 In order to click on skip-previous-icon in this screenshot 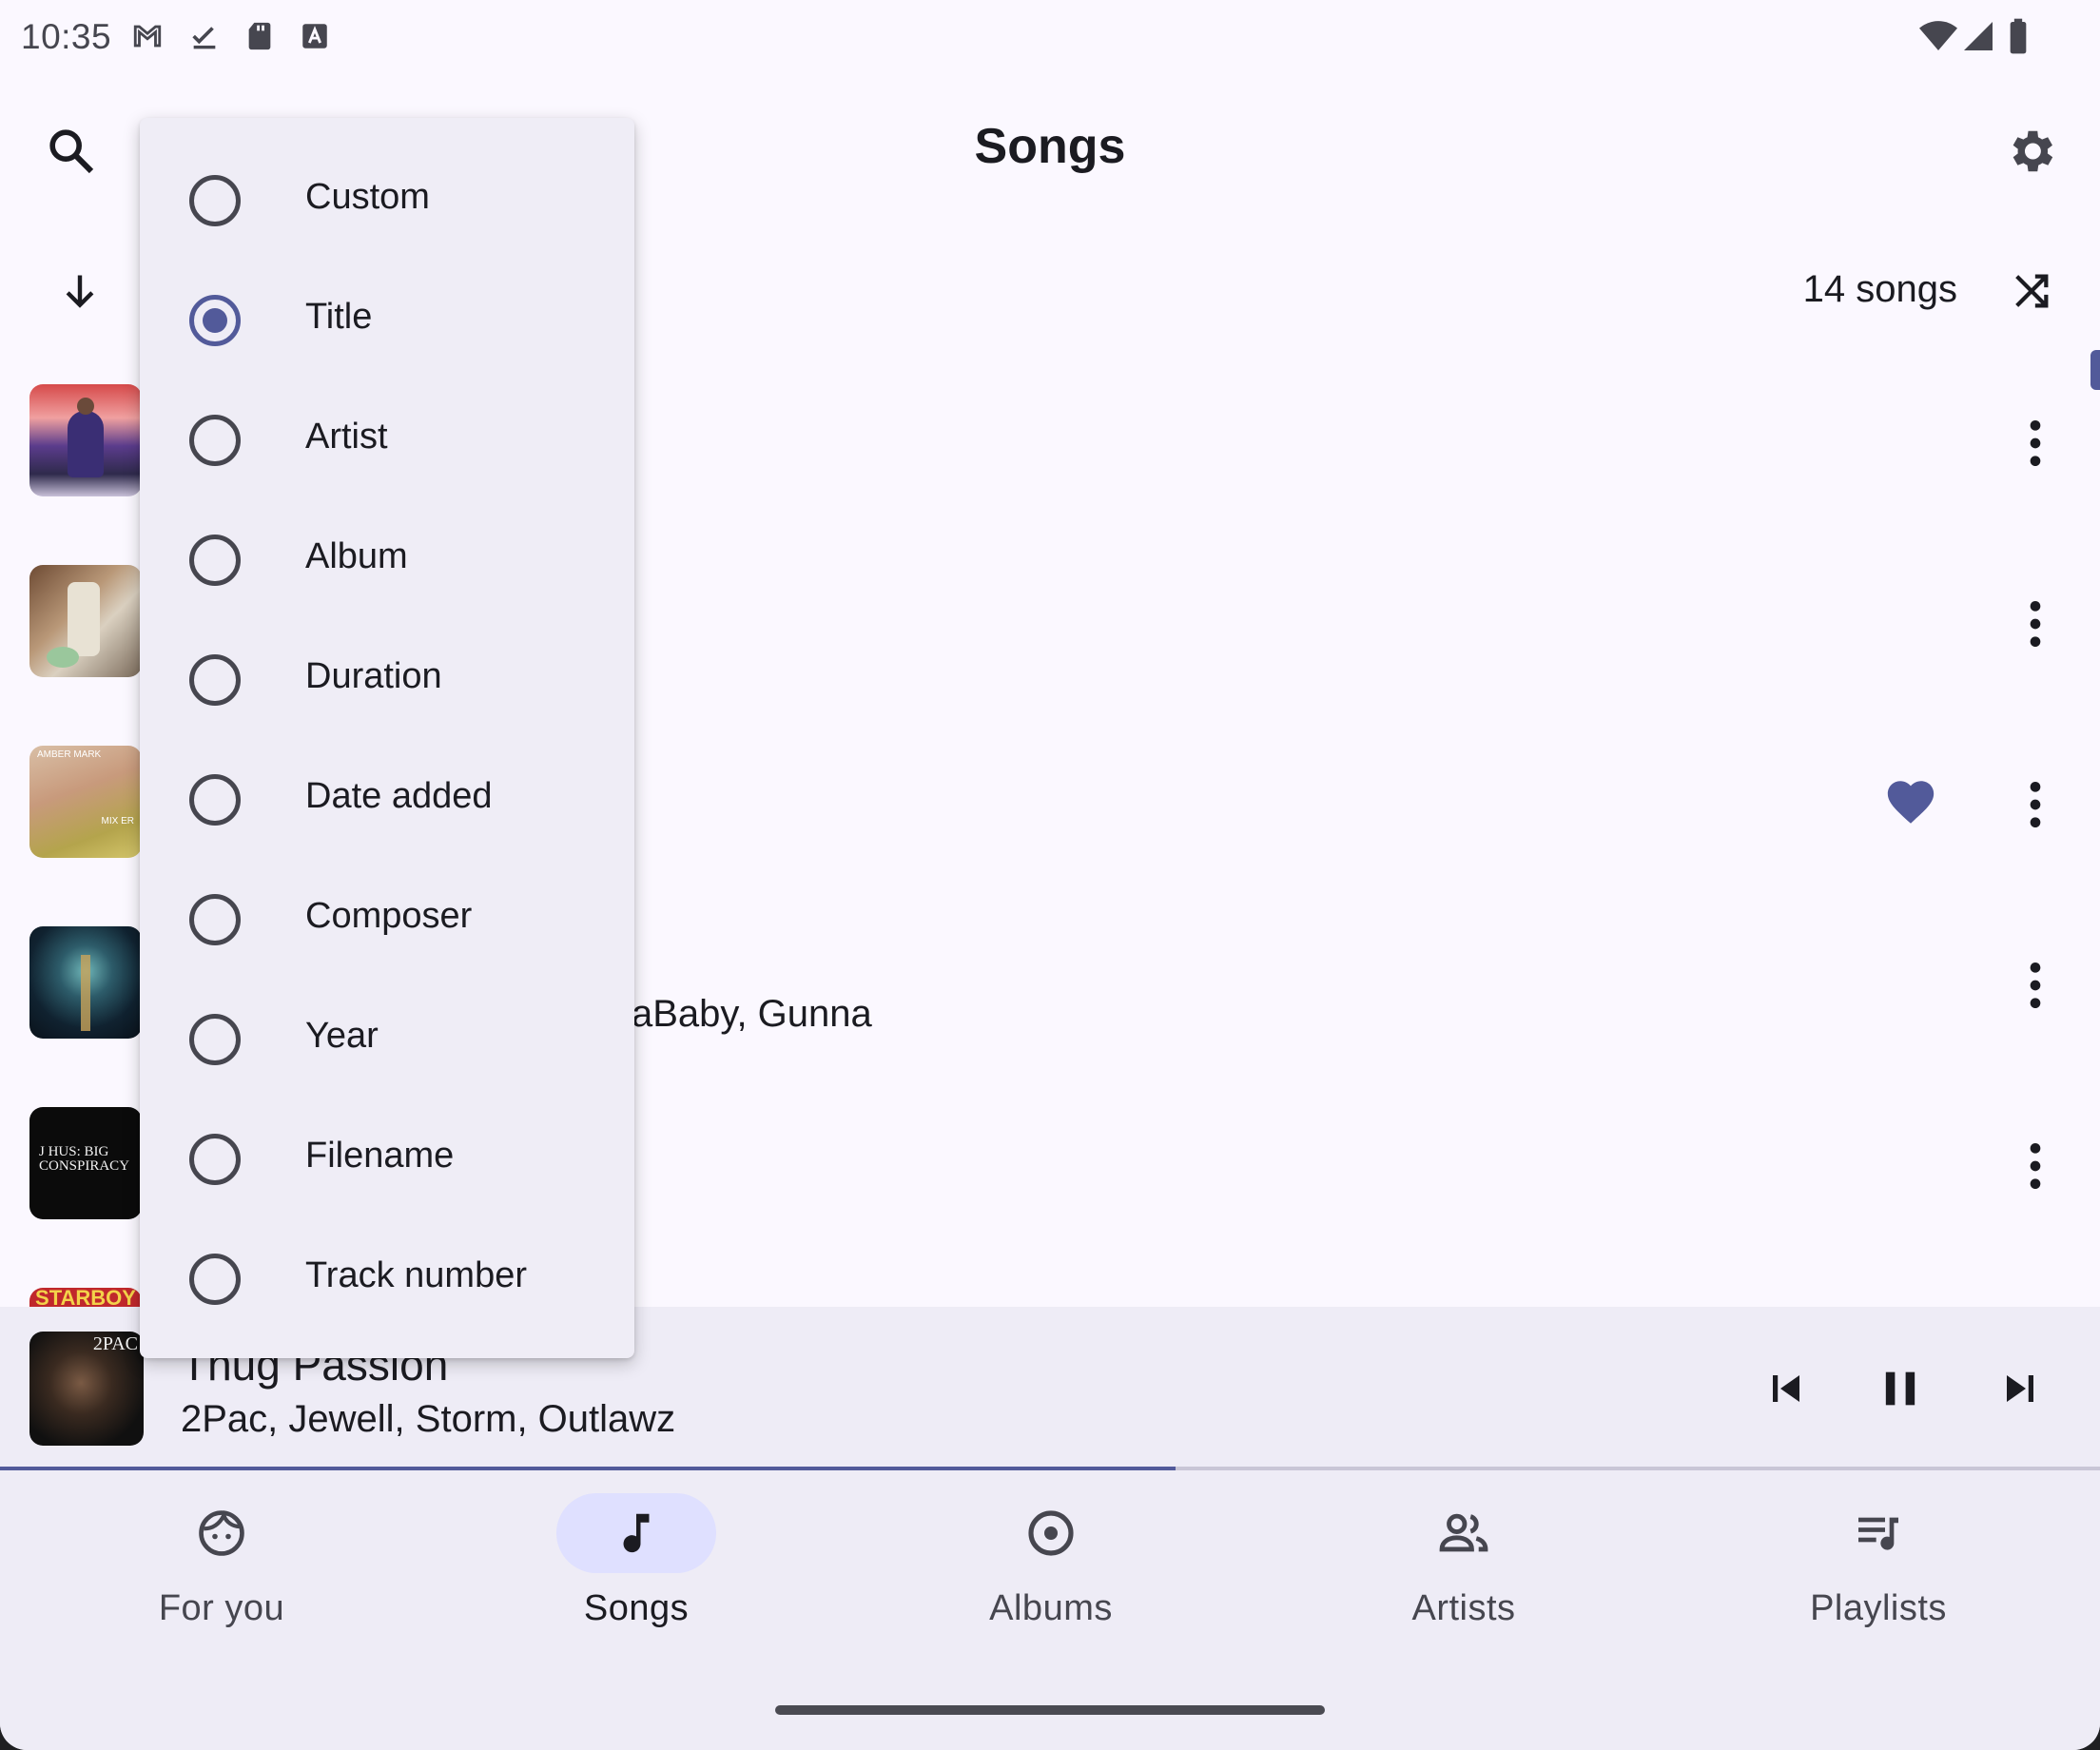, I will do `click(1786, 1388)`.